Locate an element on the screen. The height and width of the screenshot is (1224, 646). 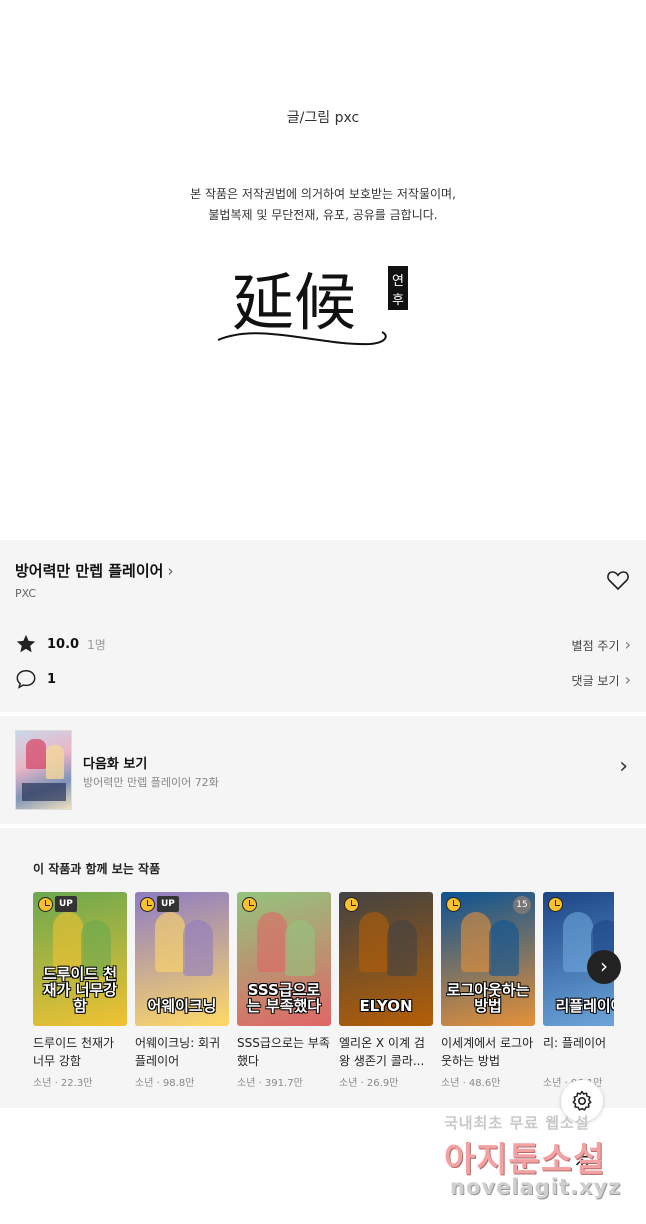
next-episode-thumbnail is located at coordinates (43, 770).